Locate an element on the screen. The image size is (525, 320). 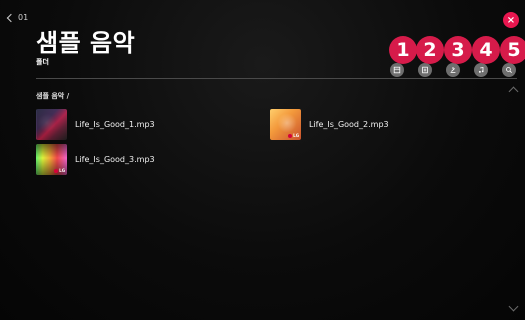
file-item: Life_Is_Good_1.mp3 is located at coordinates (95, 124).